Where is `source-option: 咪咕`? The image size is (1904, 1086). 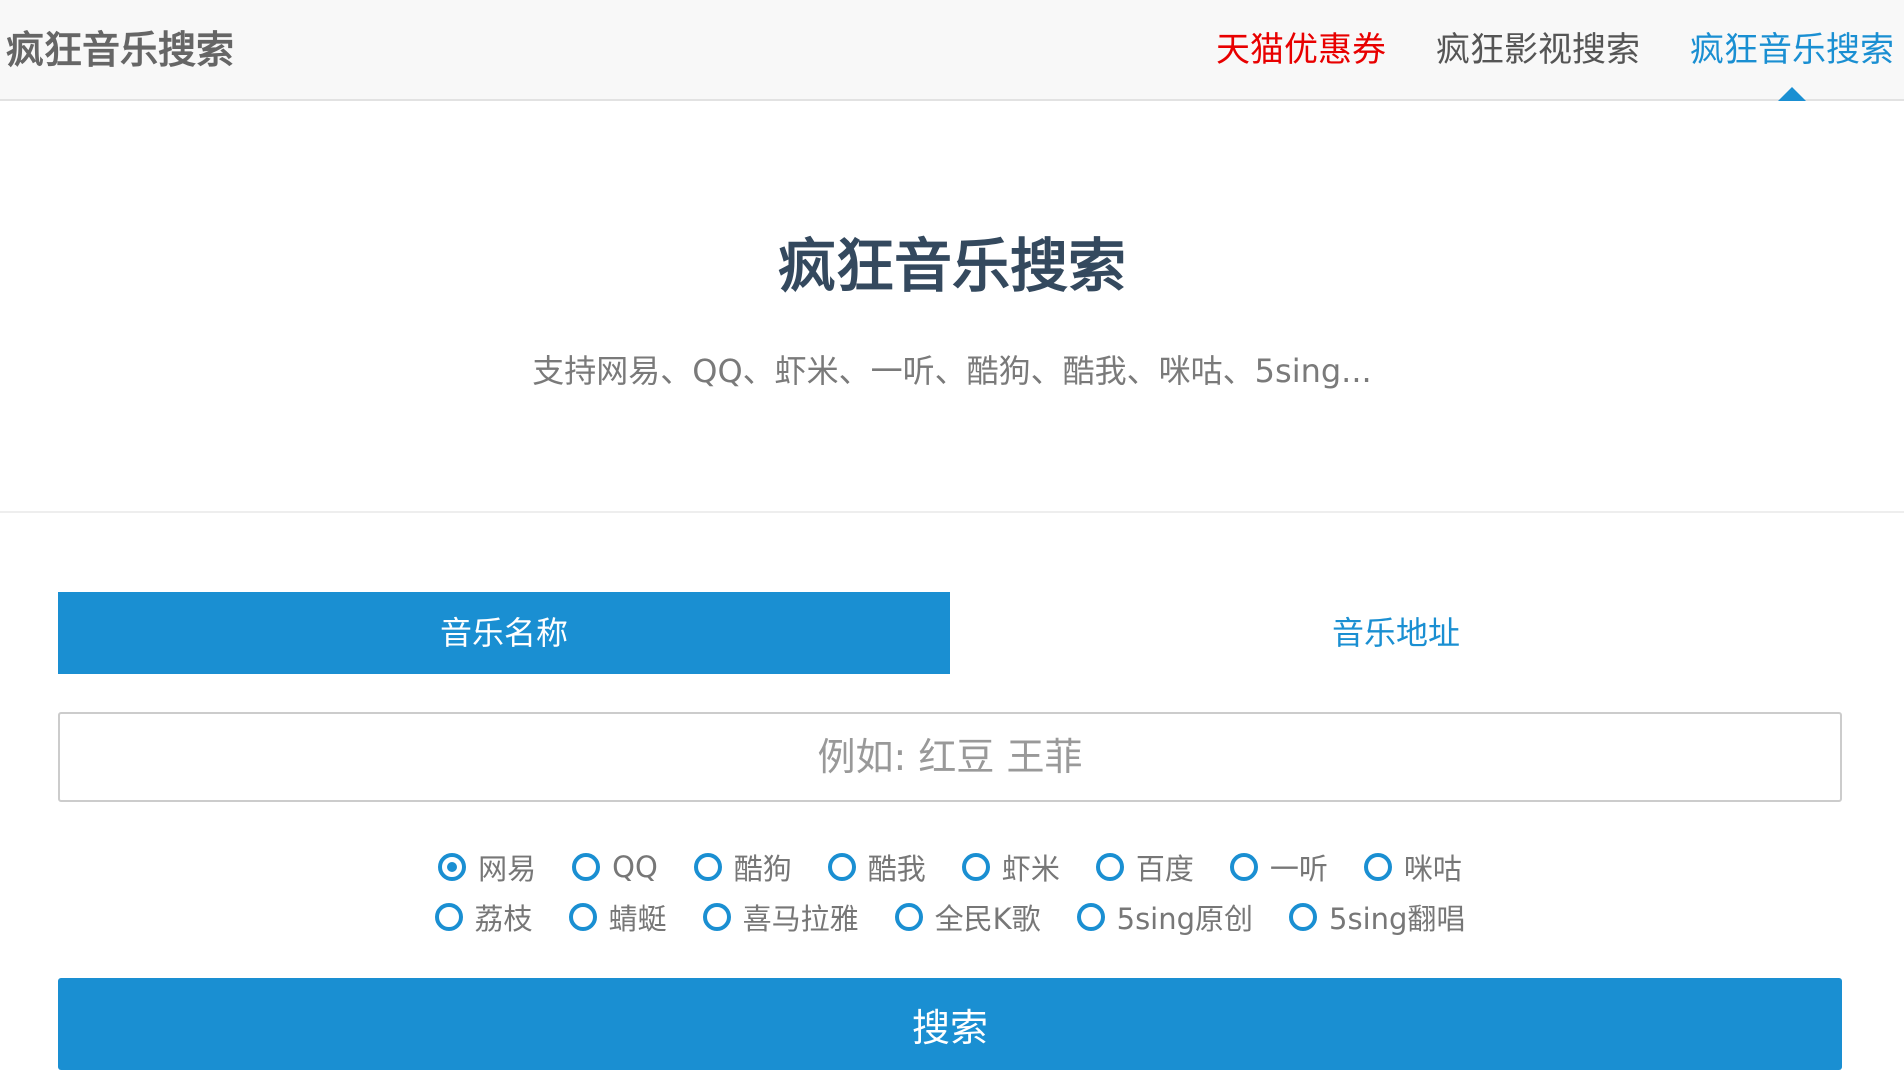
source-option: 咪咕 is located at coordinates (1412, 867).